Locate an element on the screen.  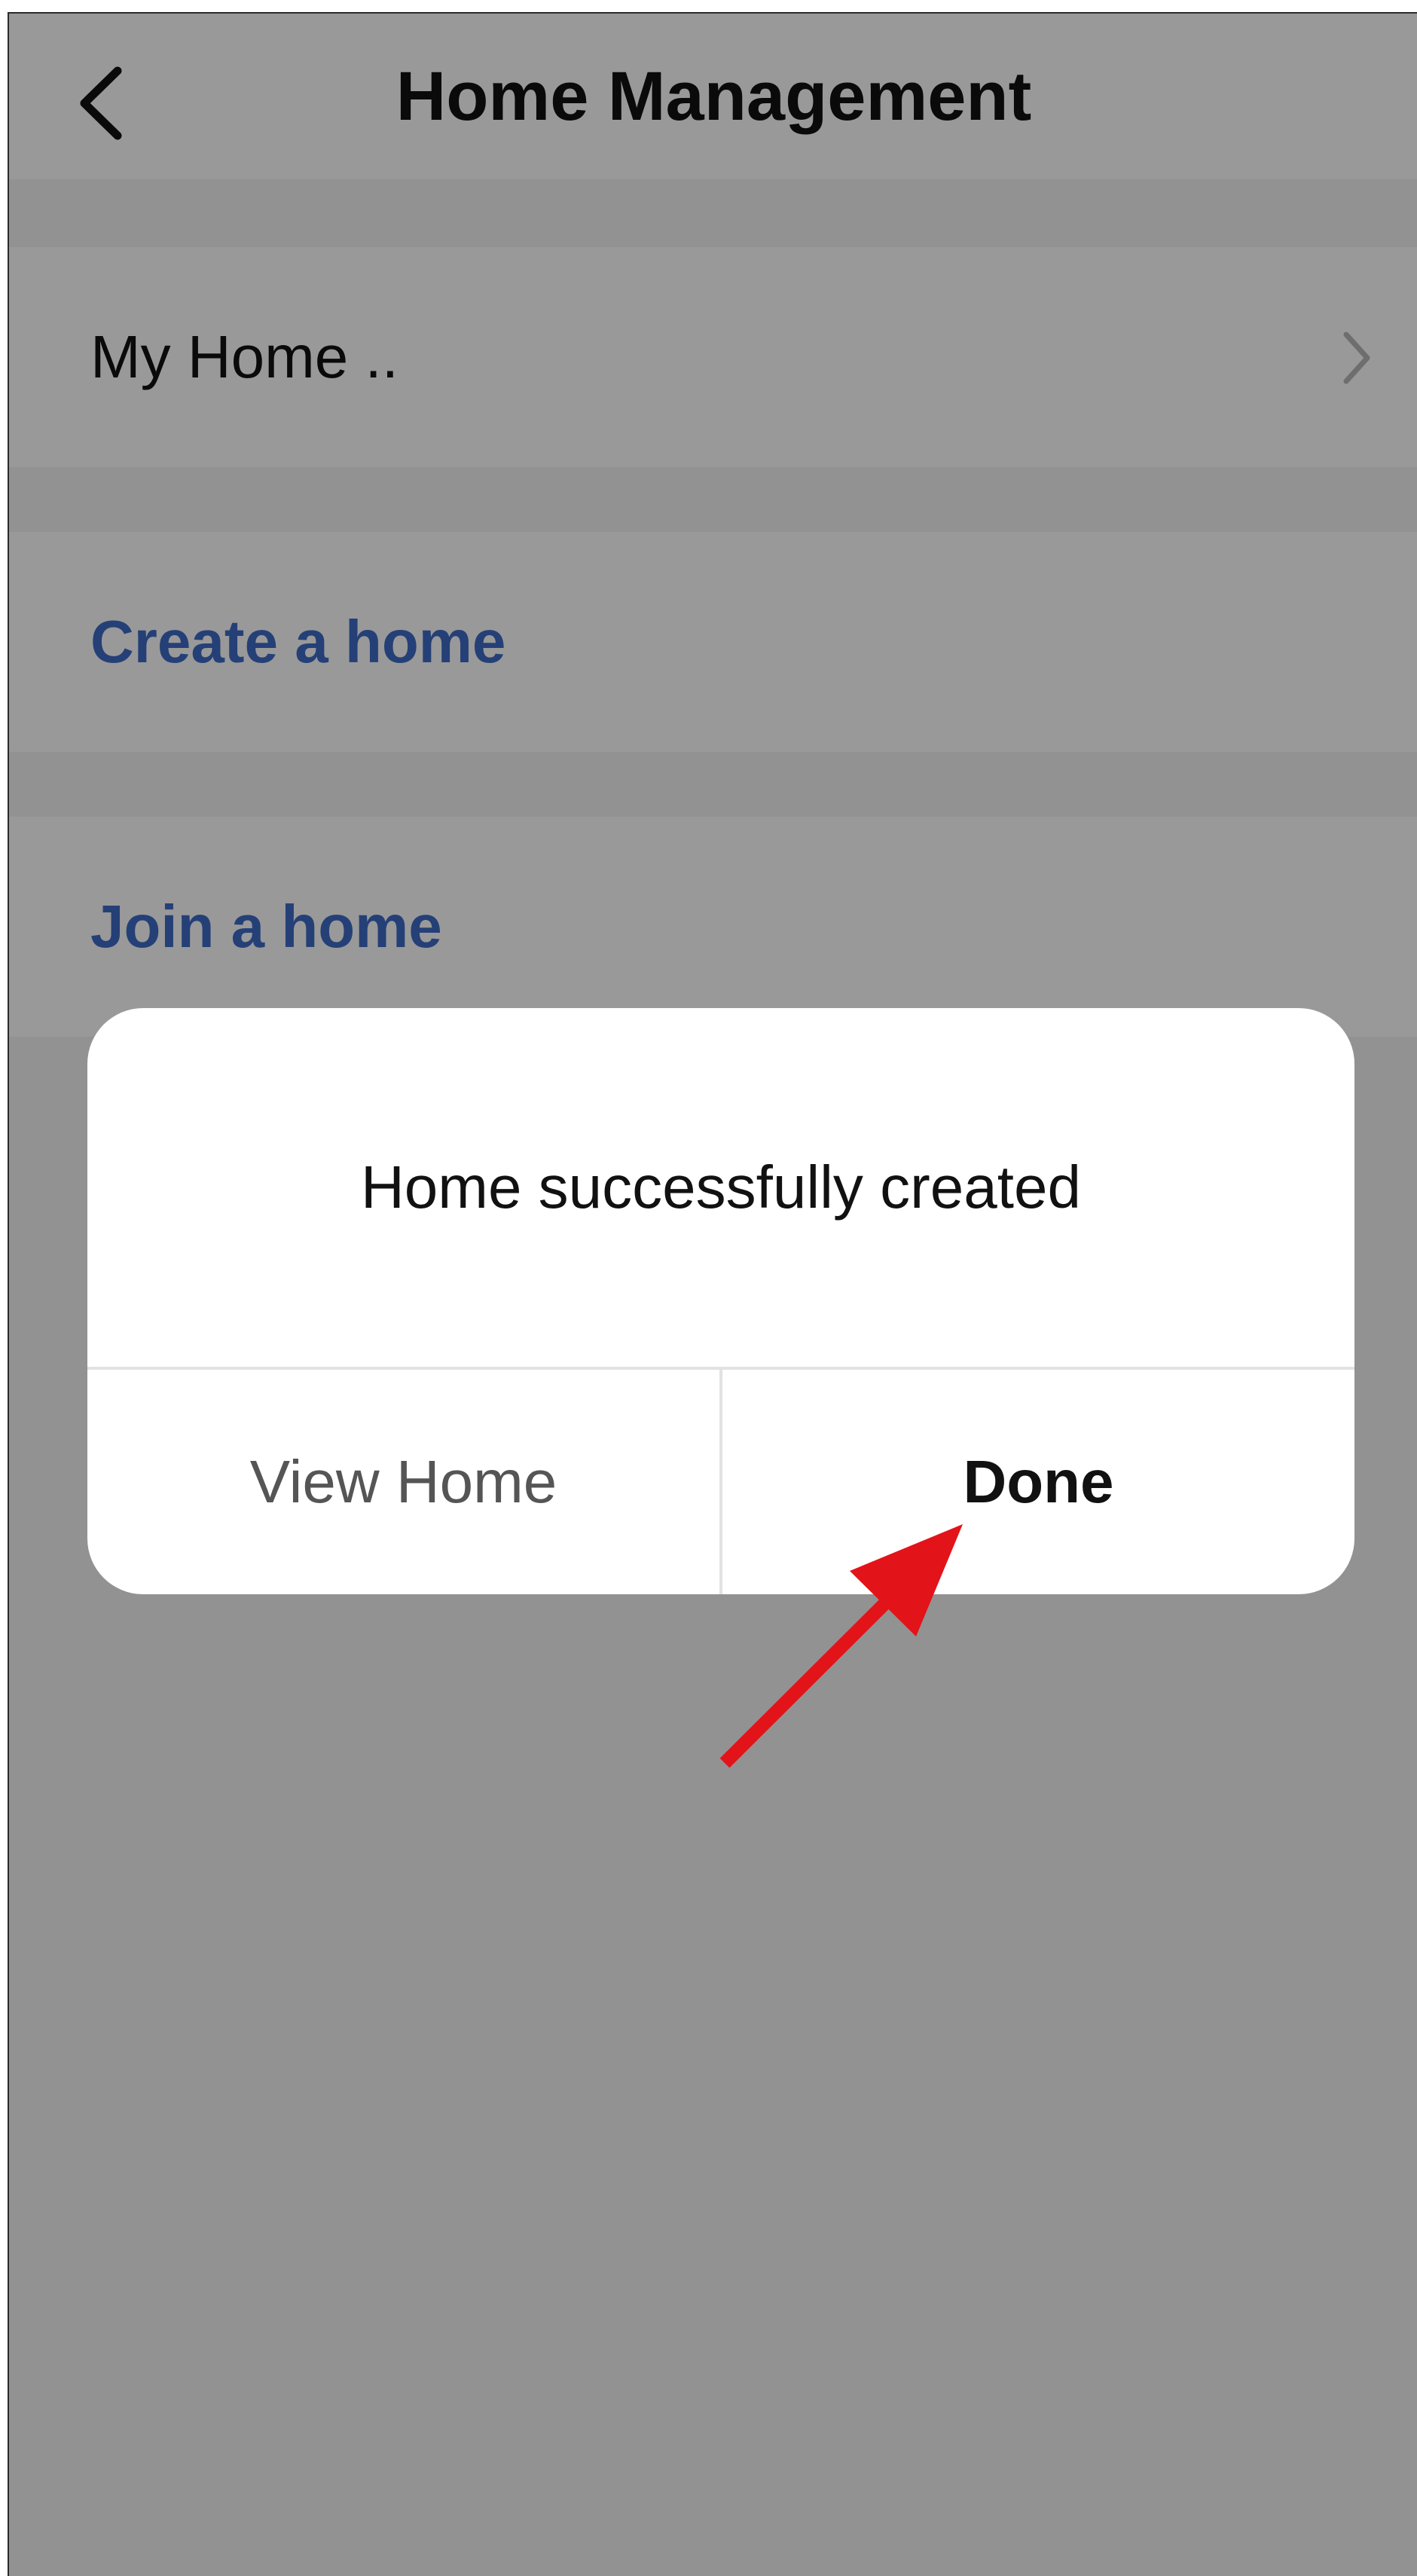
done-button: Done is located at coordinates (1038, 1482).